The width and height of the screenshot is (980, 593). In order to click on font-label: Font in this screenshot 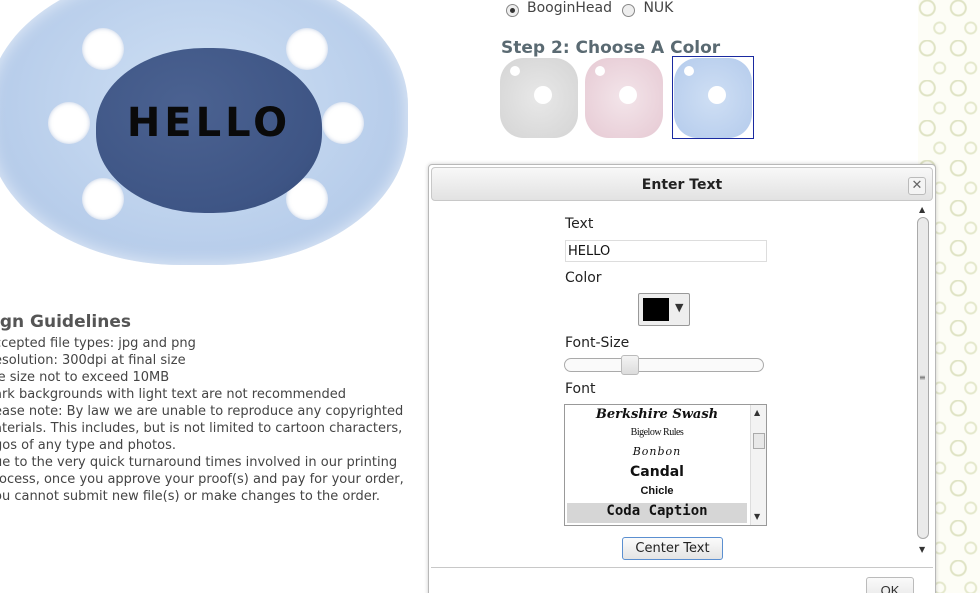, I will do `click(580, 389)`.